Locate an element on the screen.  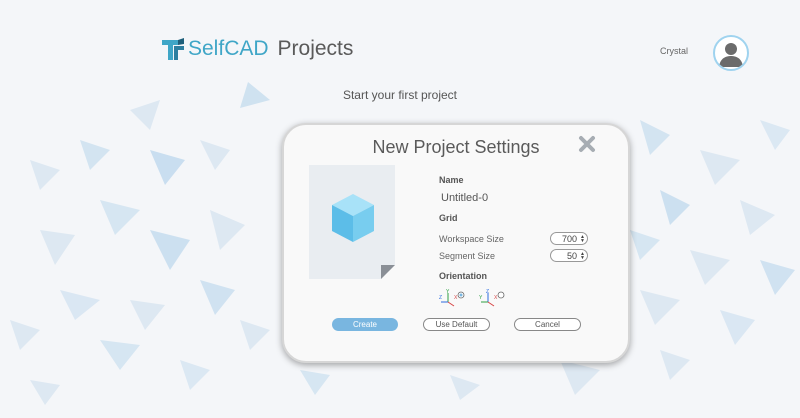
start-first-project-text: Start your first project is located at coordinates (400, 95).